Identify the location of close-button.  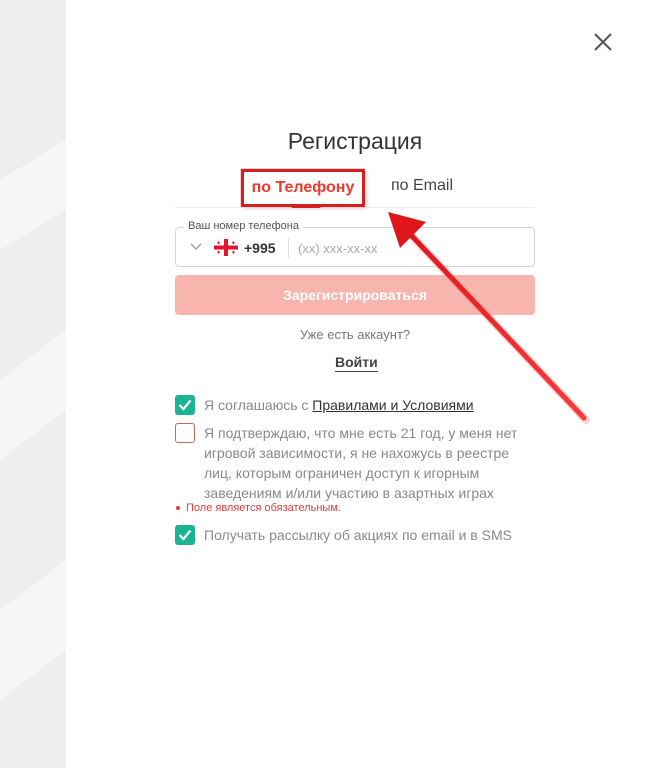
(603, 42).